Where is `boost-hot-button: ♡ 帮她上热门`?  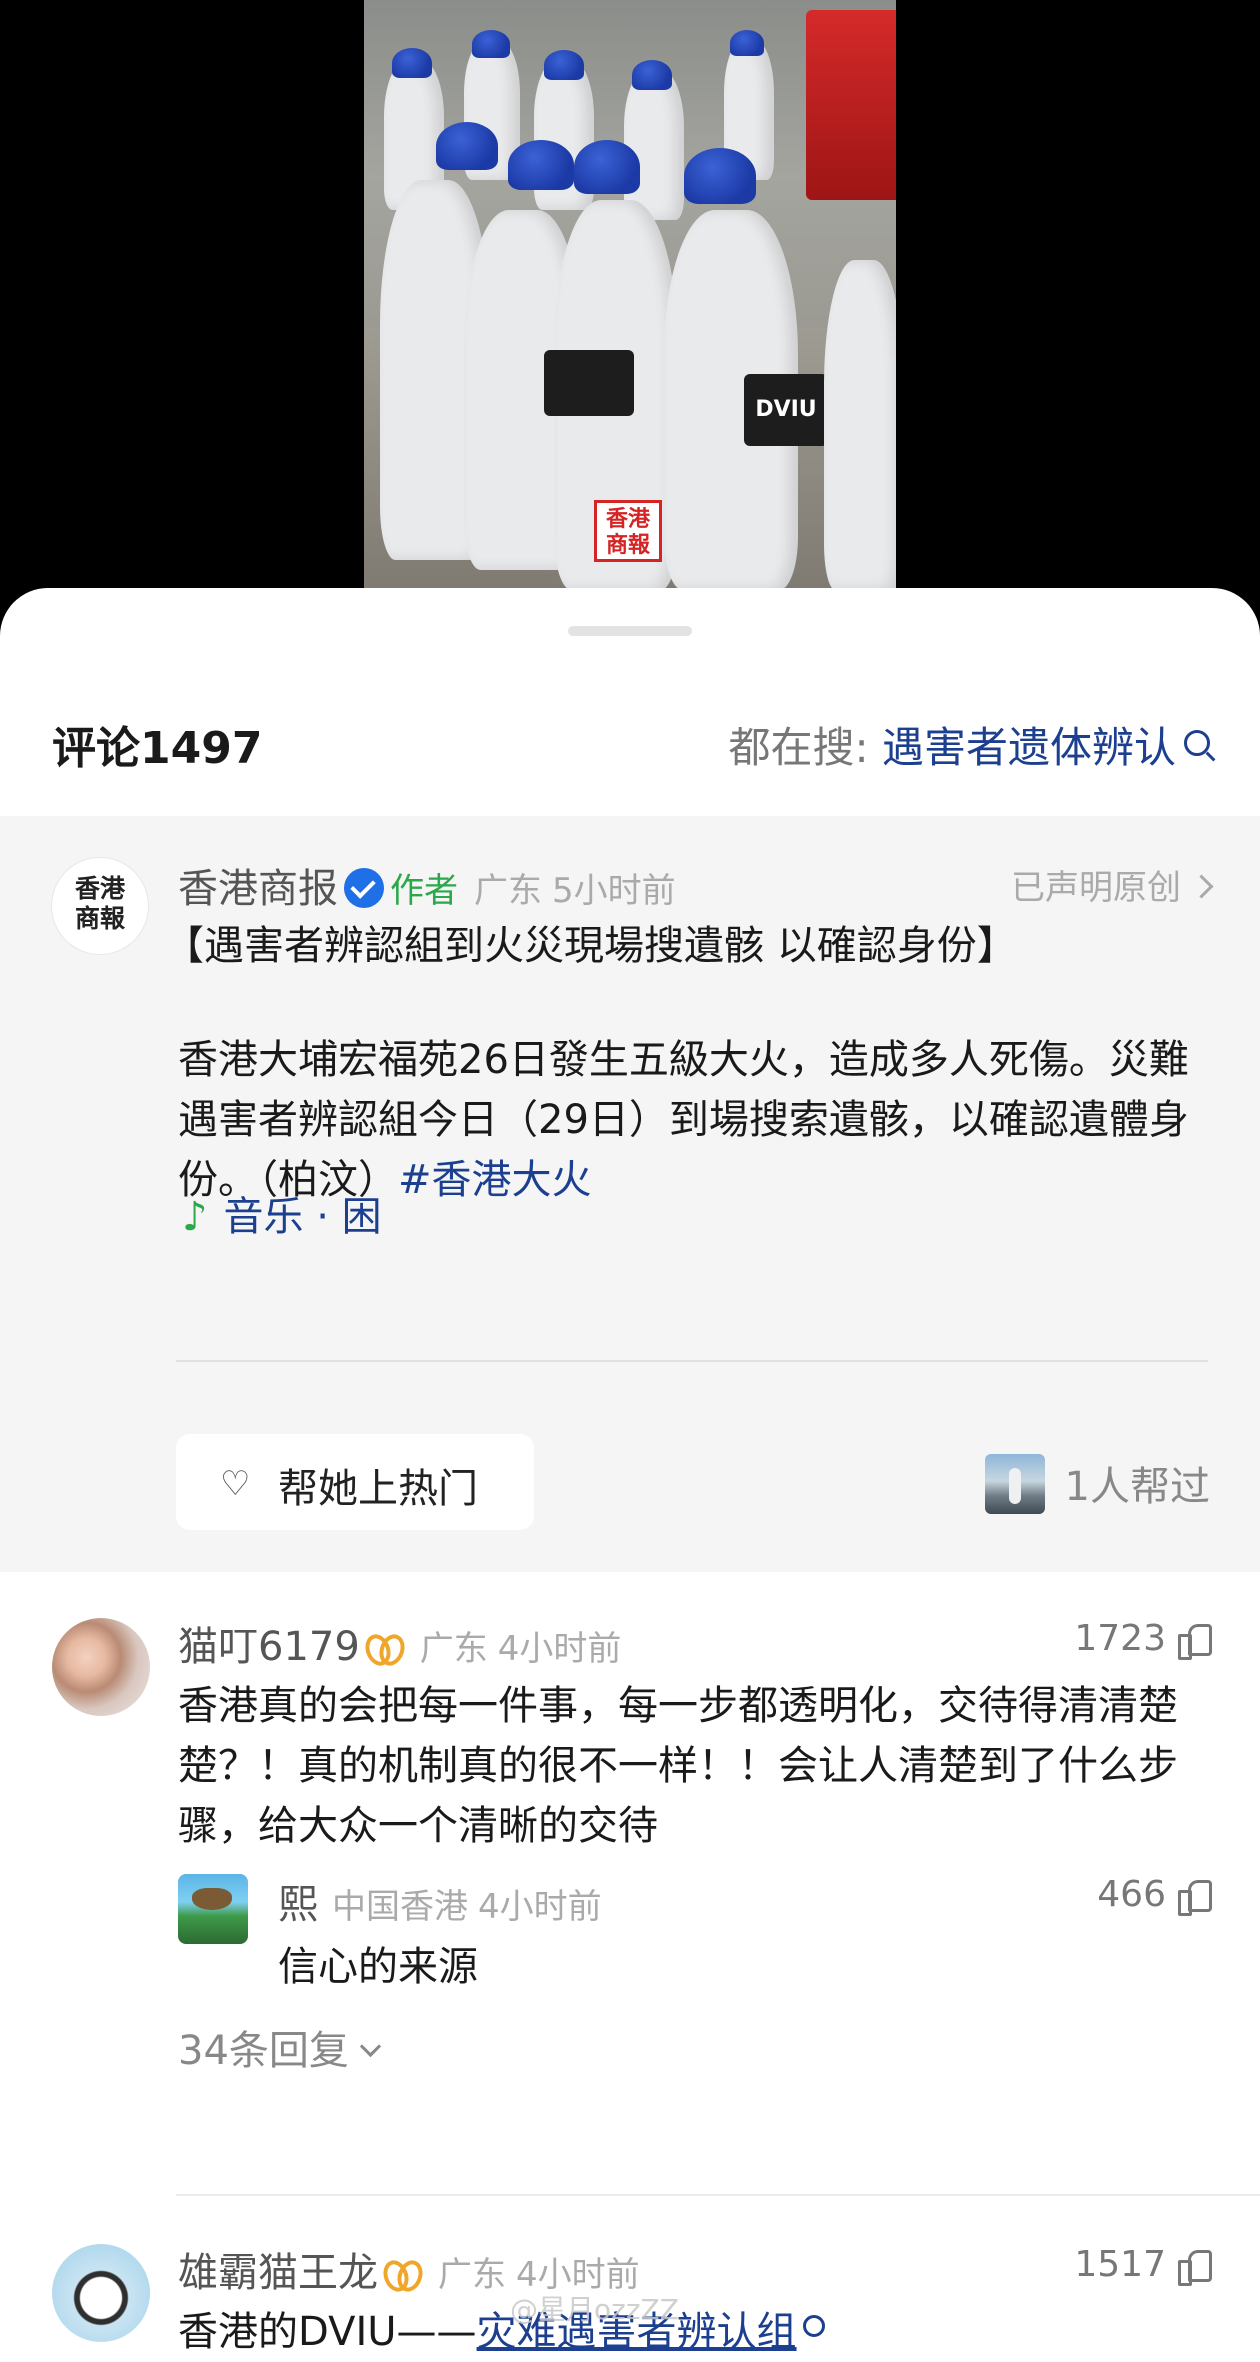
boost-hot-button: ♡ 帮她上热门 is located at coordinates (355, 1482).